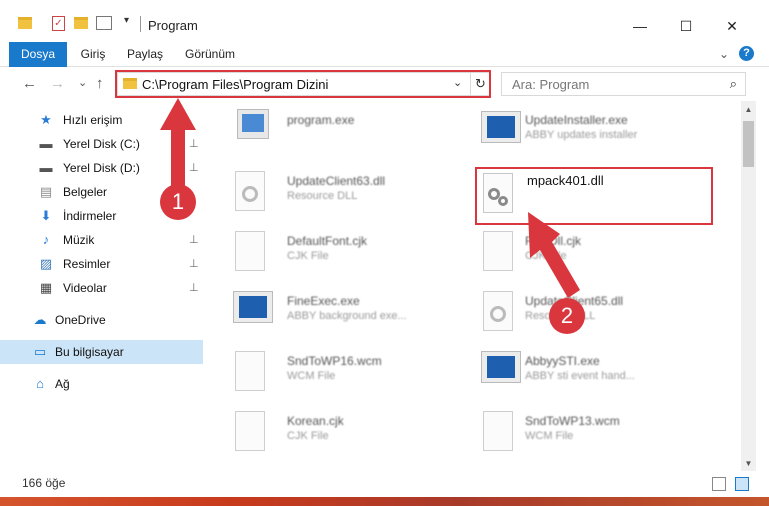  Describe the element at coordinates (101, 384) in the screenshot. I see `sidebar-item-network: ⌂ Ağ` at that location.